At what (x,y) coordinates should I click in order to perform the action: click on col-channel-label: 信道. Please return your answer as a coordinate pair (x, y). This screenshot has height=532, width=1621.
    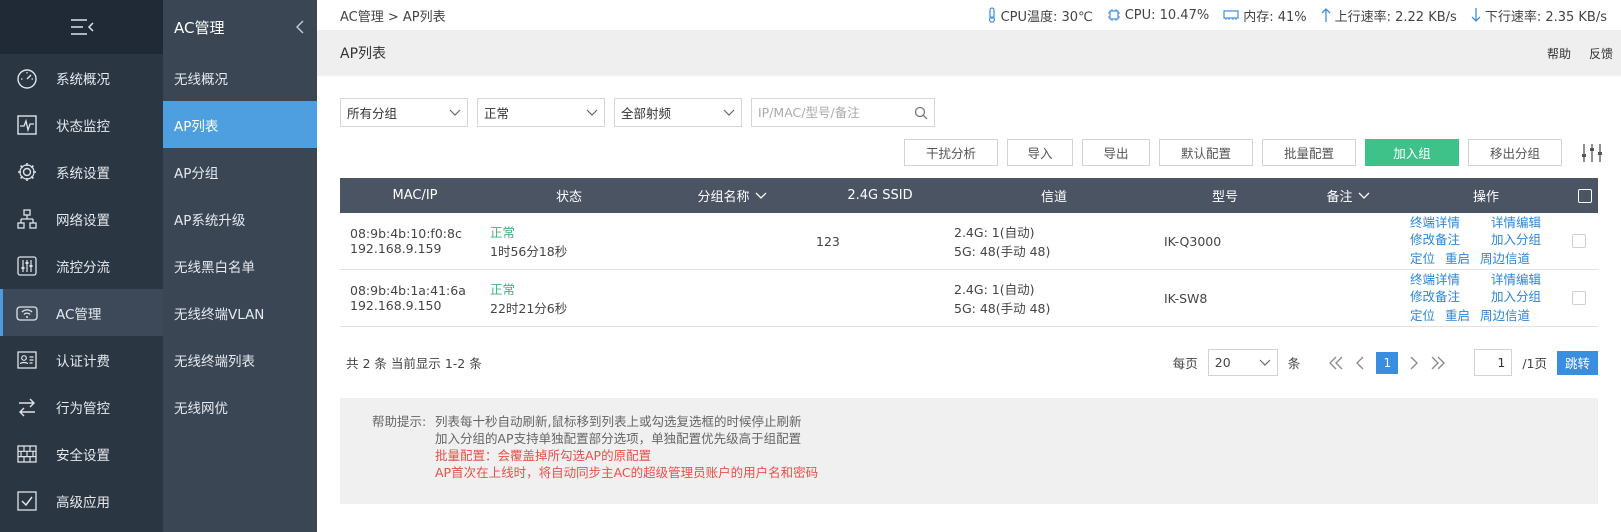
    Looking at the image, I should click on (1053, 197).